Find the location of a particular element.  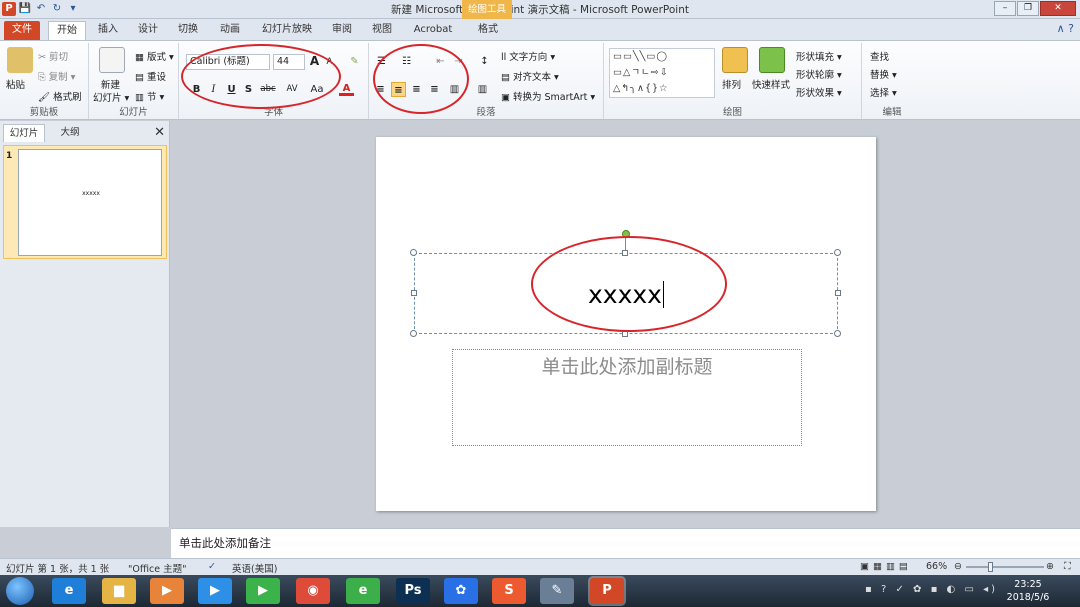

tab-review: 审阅 is located at coordinates (342, 30).